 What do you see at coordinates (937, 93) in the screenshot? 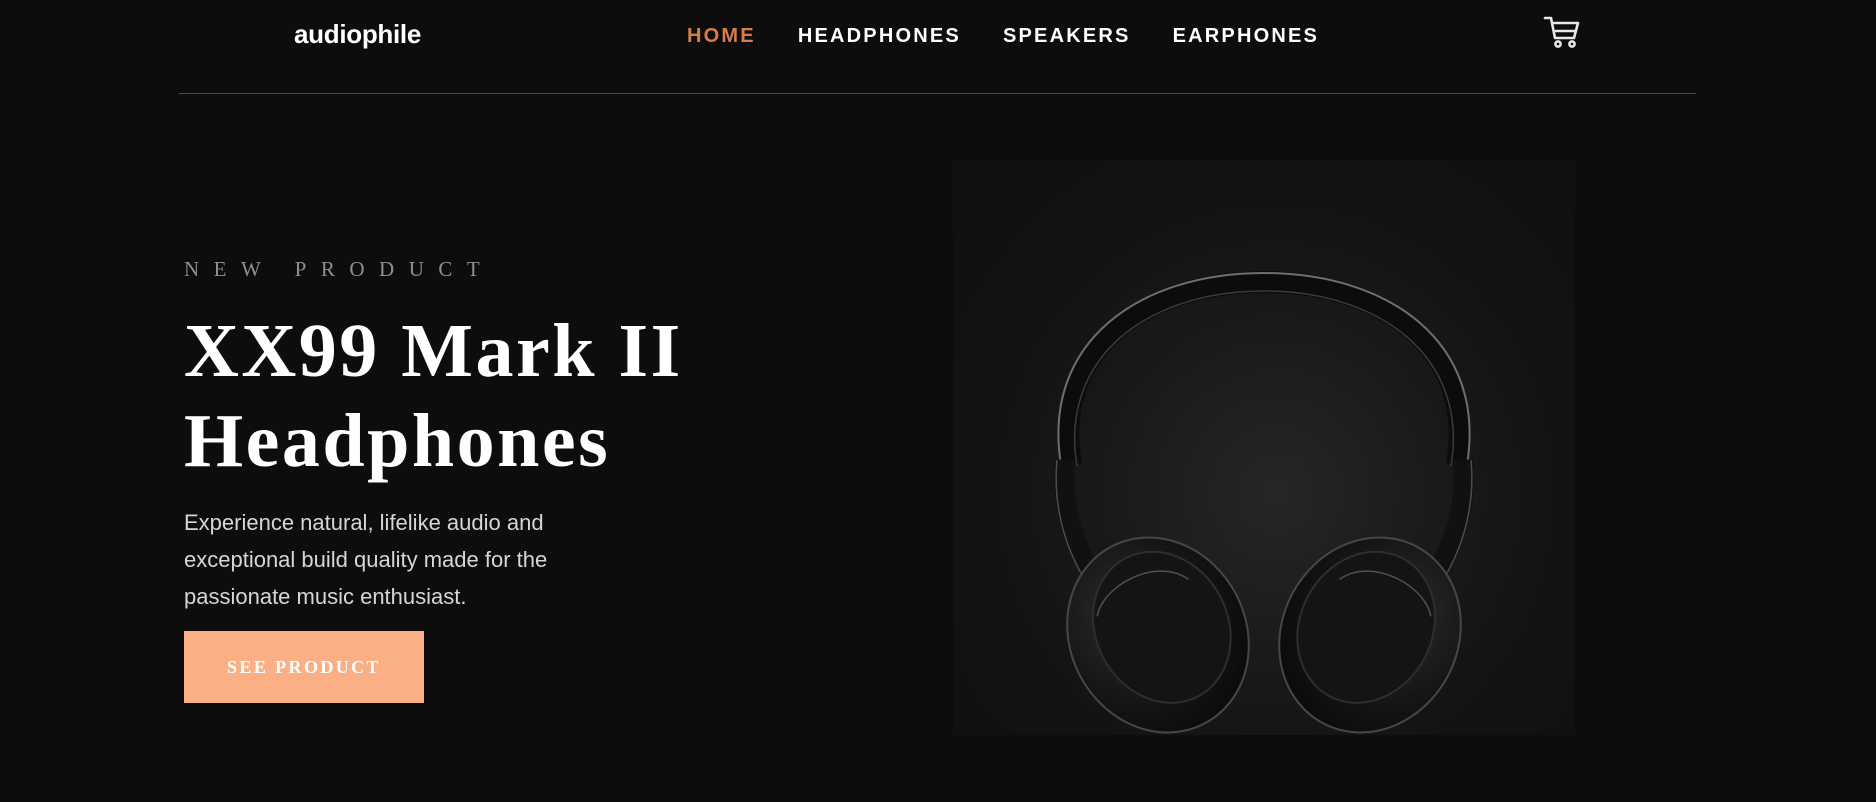
I see `header-divider` at bounding box center [937, 93].